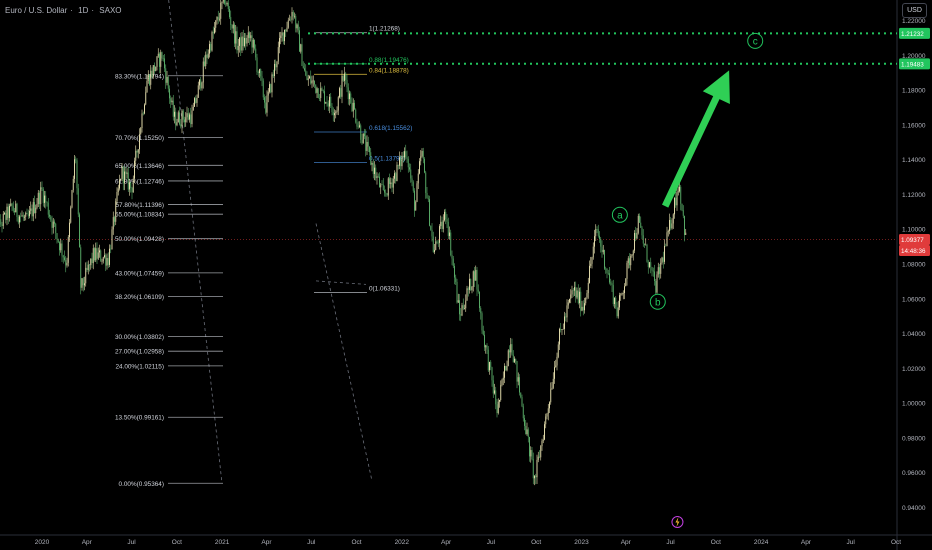 Image resolution: width=932 pixels, height=550 pixels. Describe the element at coordinates (83, 10) in the screenshot. I see `interval-label: 1D` at that location.